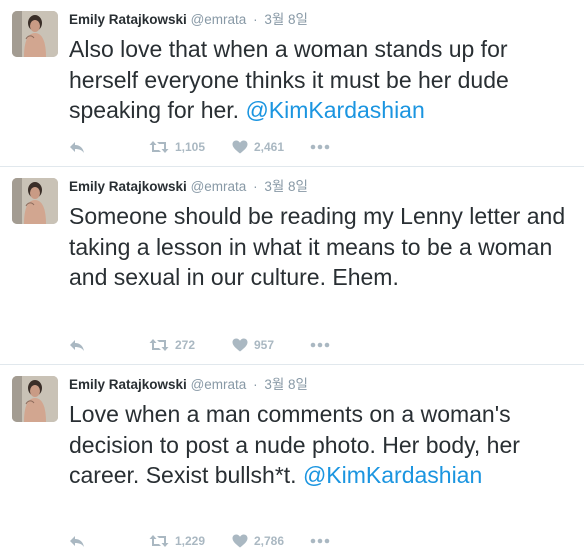 The height and width of the screenshot is (551, 584). I want to click on like-count: 2,461, so click(269, 147).